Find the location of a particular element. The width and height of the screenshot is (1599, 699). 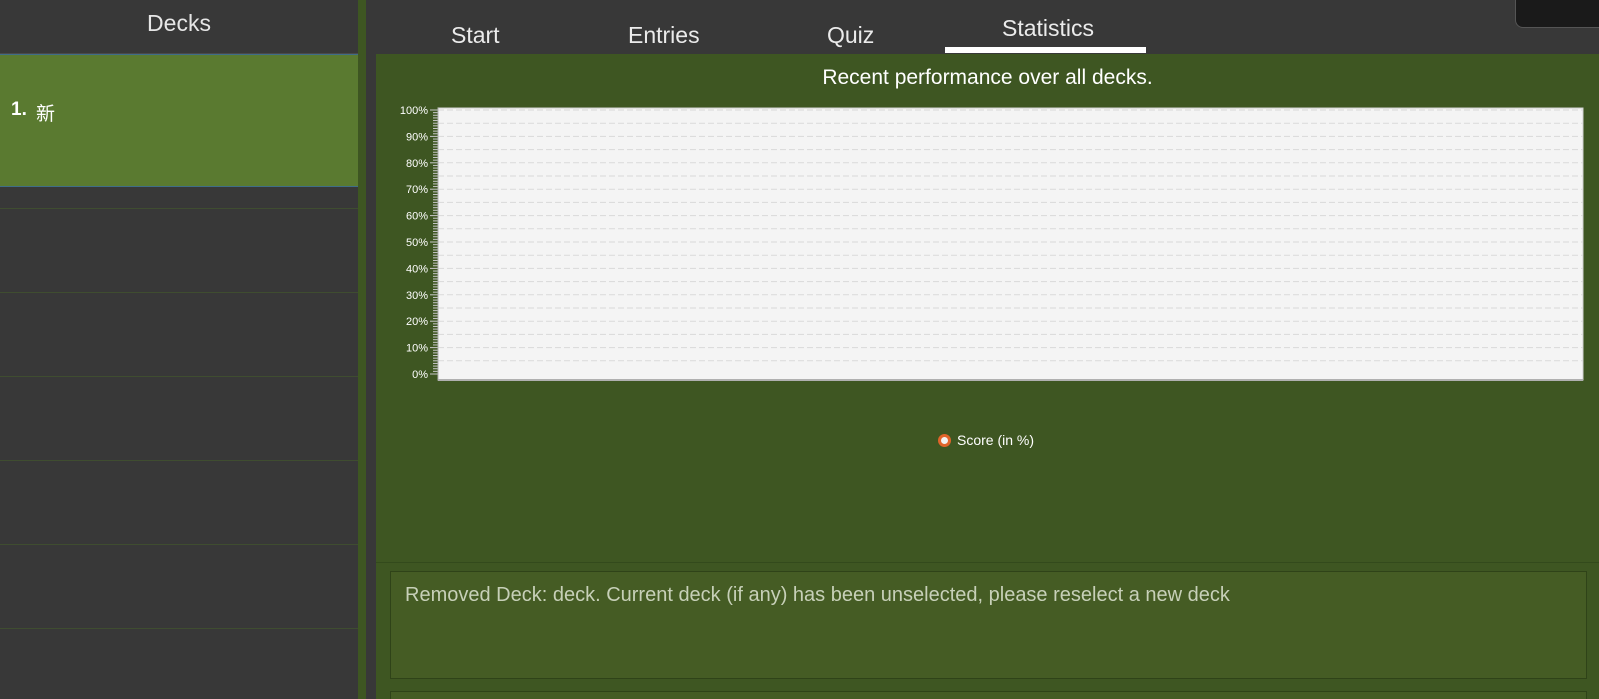

deck-index: 1. is located at coordinates (19, 109).